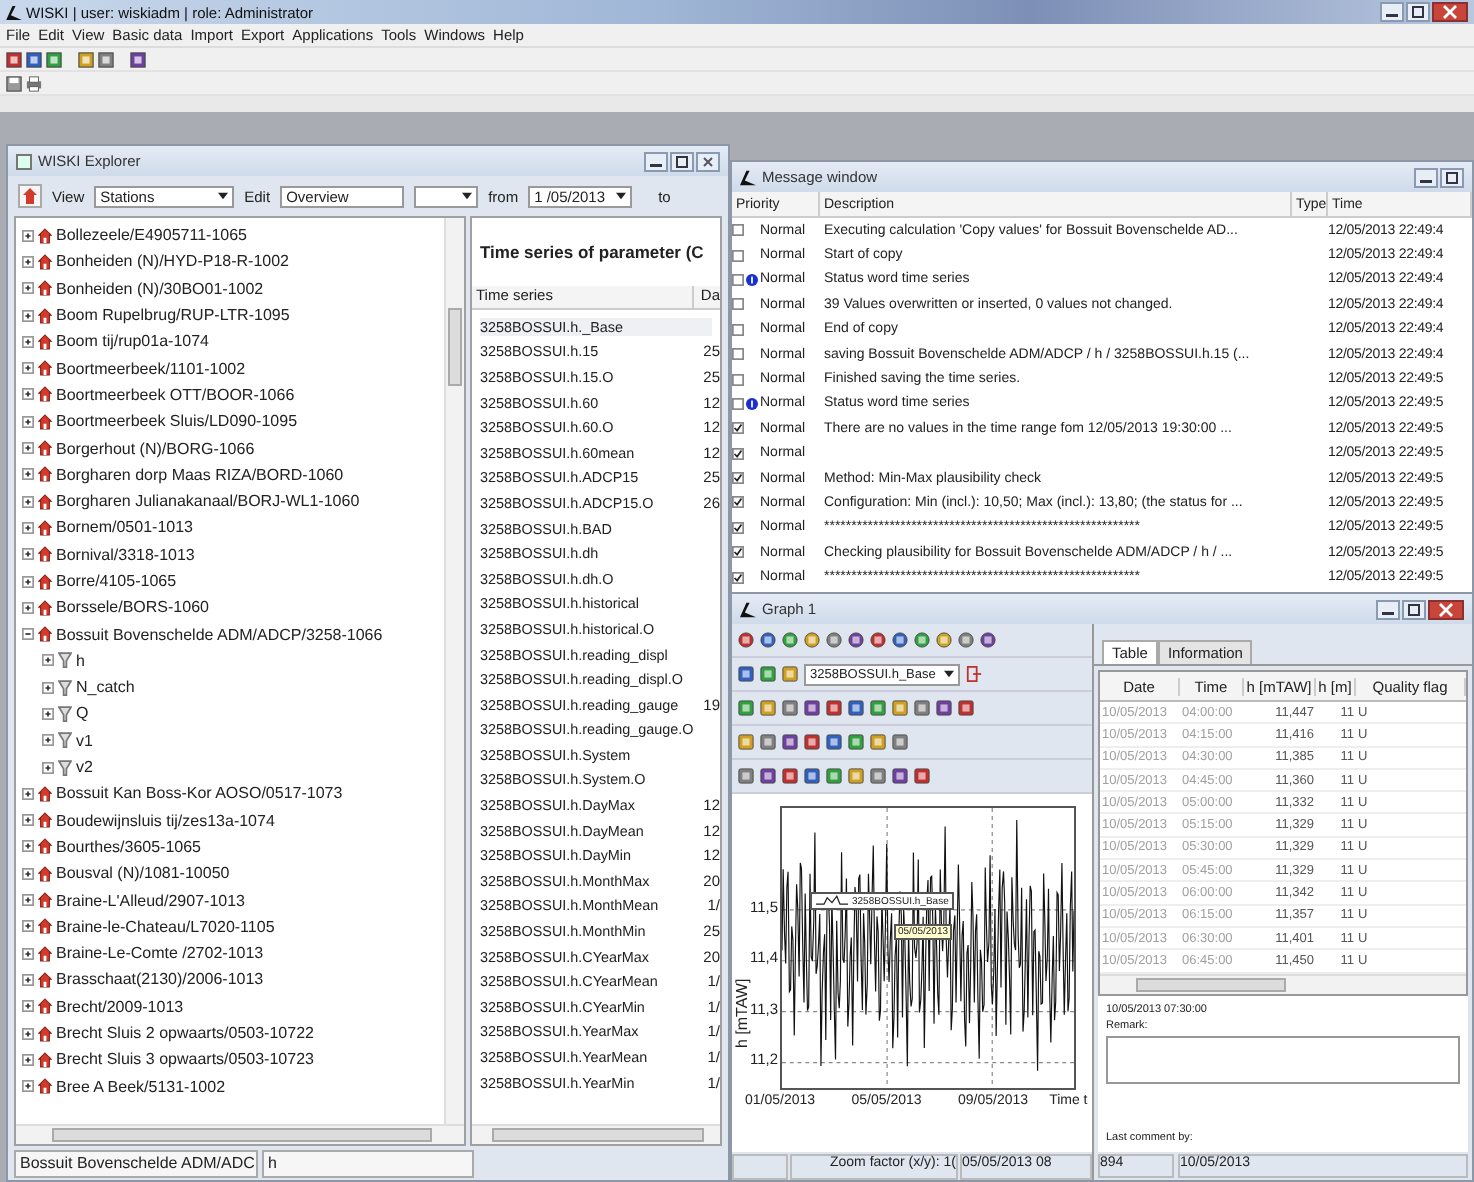  Describe the element at coordinates (28, 634) in the screenshot. I see `collapse-icon` at that location.